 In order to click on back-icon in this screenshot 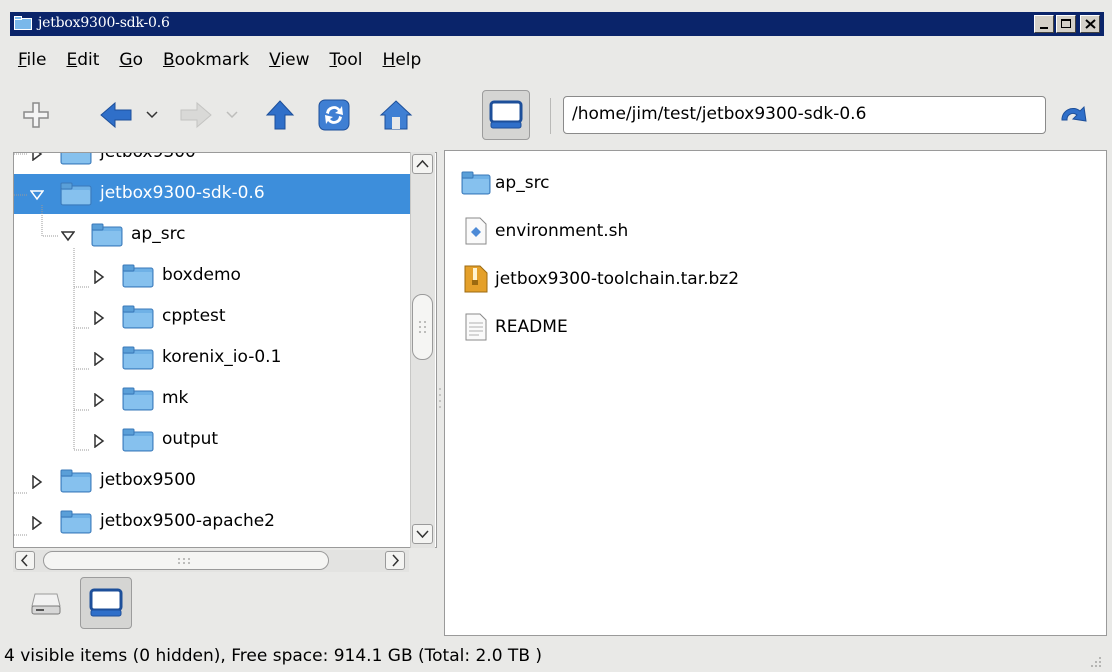, I will do `click(116, 115)`.